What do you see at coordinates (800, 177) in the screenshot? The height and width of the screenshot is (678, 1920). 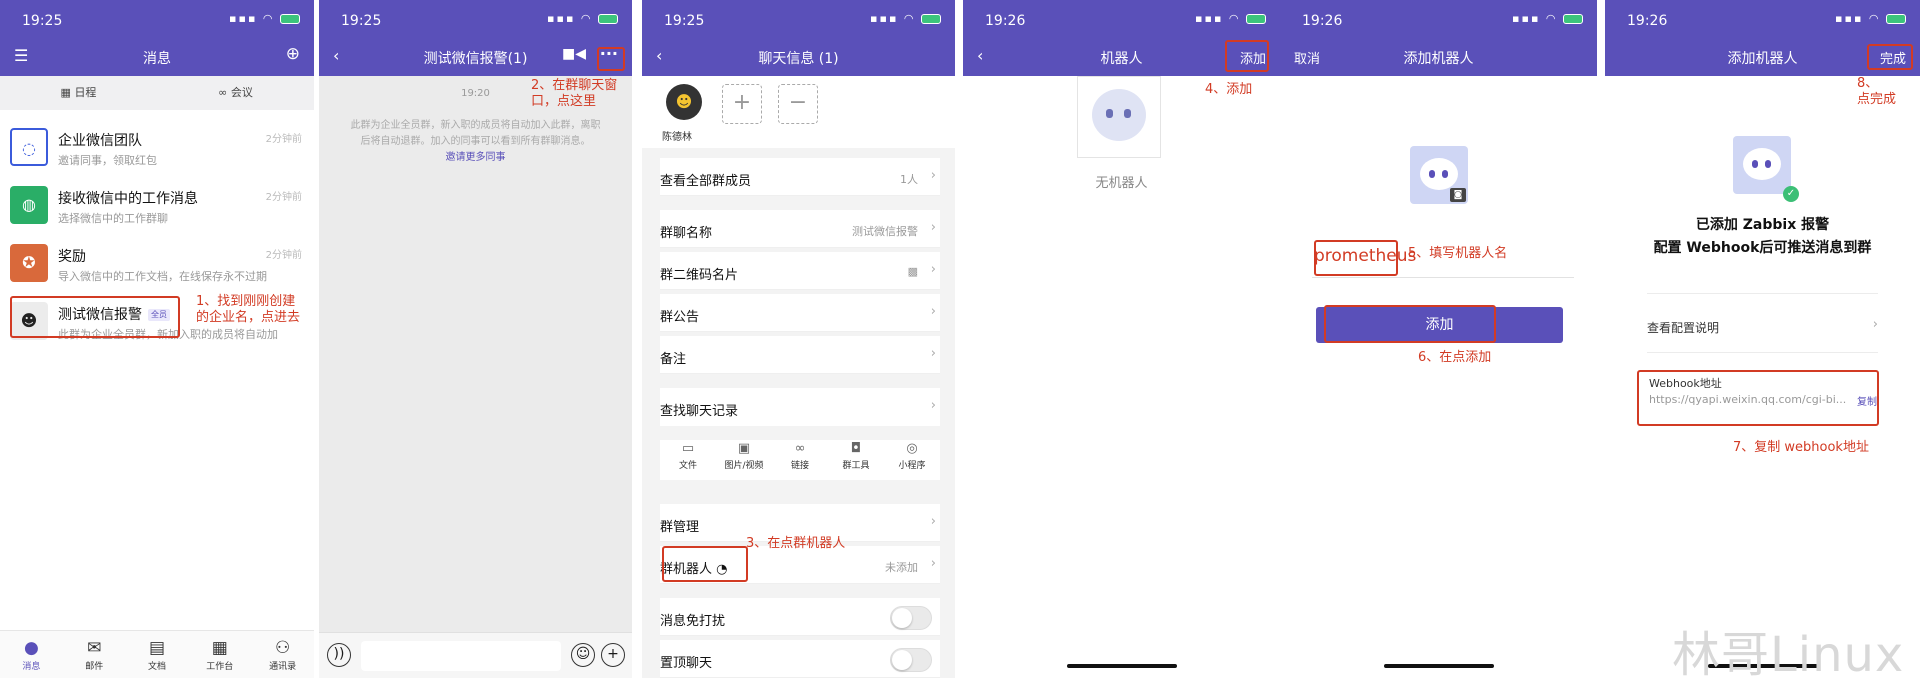 I see `row-all-members: 查看全部群成员 1人 ›` at bounding box center [800, 177].